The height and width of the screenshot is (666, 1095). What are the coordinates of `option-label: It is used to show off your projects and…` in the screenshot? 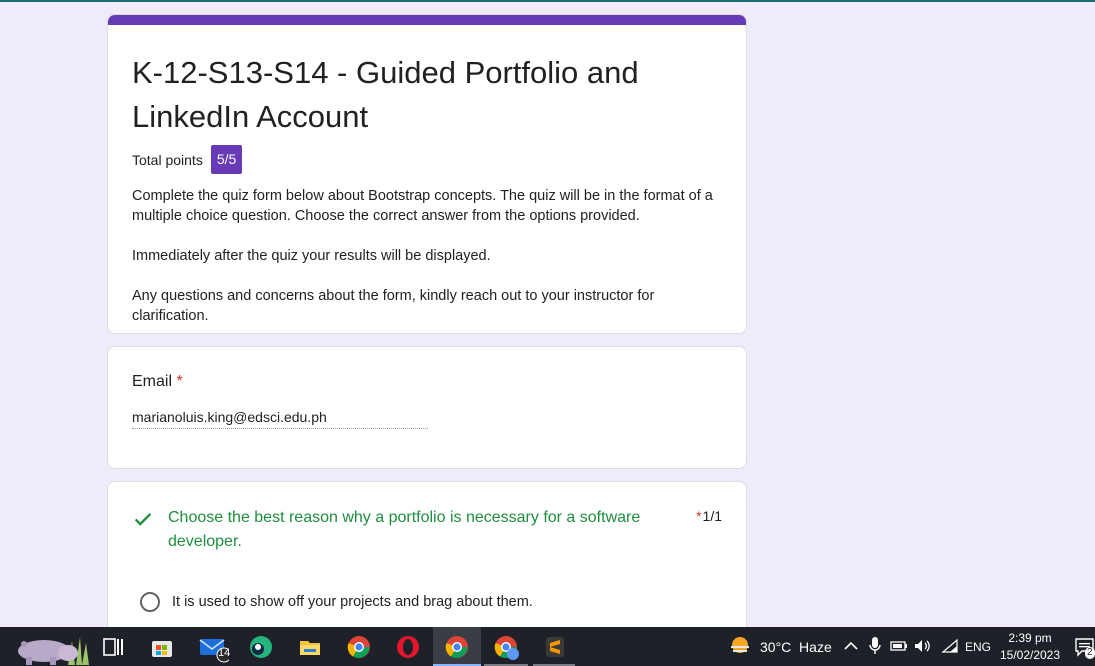 It's located at (352, 602).